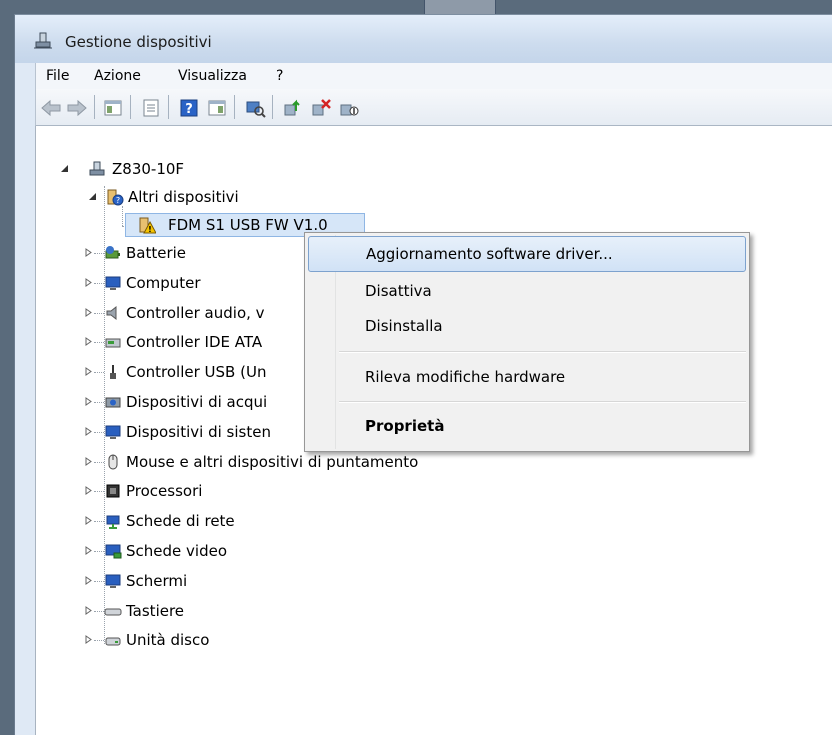 This screenshot has height=735, width=832. What do you see at coordinates (113, 641) in the screenshot?
I see `disk-drive-icon` at bounding box center [113, 641].